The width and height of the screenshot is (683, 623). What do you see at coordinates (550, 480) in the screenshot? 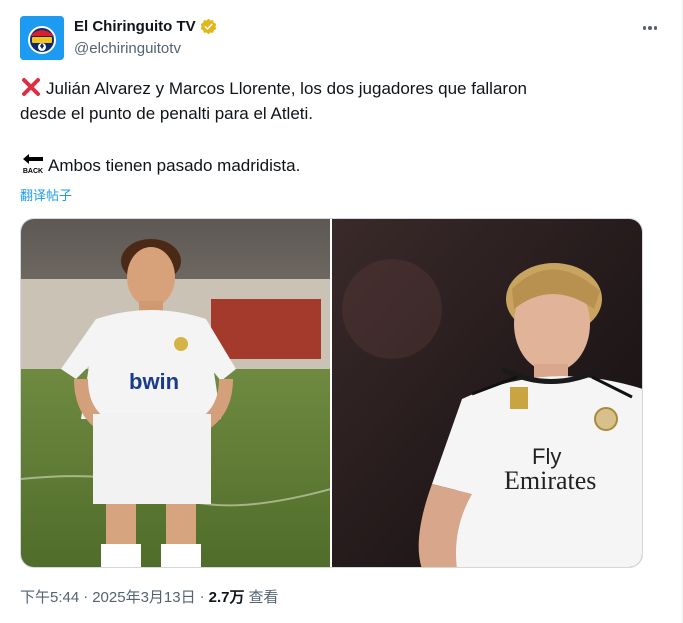
I see `right-shirt-sponsor-bottom: Emirates` at bounding box center [550, 480].